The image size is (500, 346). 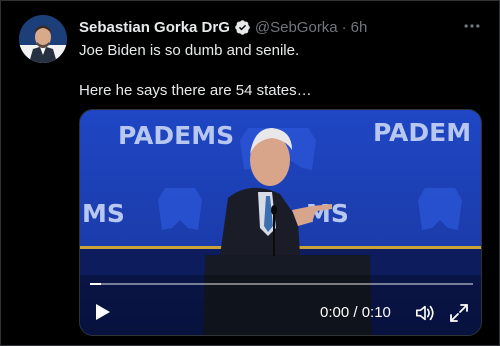 I want to click on banner-text-partial-left: MS, so click(x=103, y=213).